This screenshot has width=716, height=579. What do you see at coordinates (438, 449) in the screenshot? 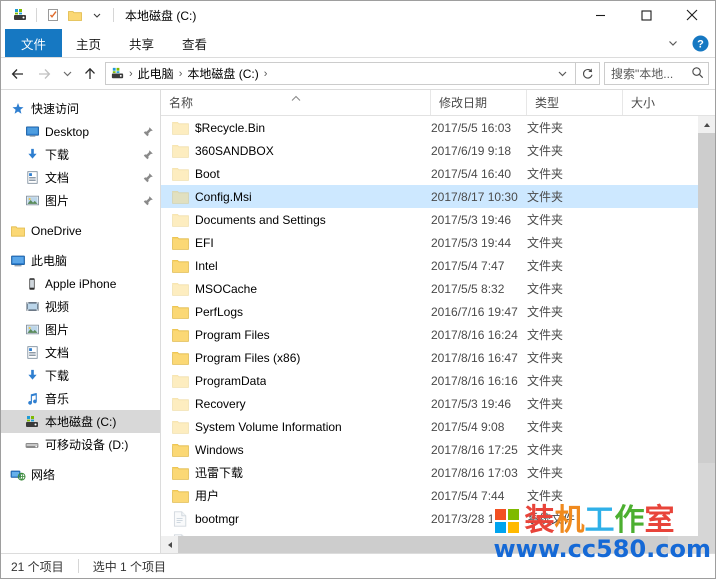
I see `table-row: Windows 2017/8/16 17:25 文件夹` at bounding box center [438, 449].